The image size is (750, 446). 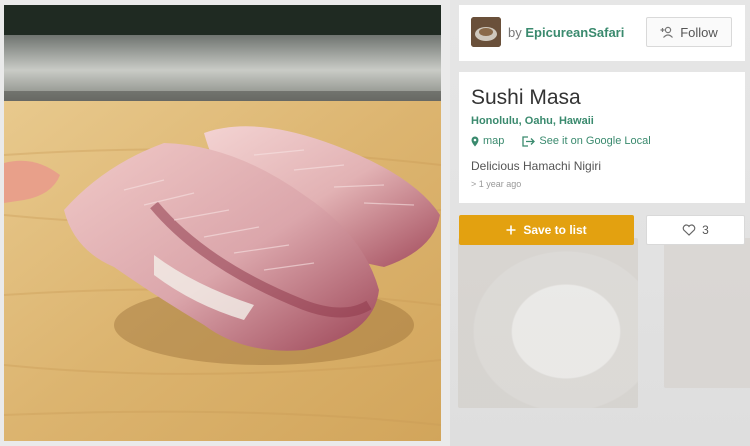 I want to click on save-label: Save to list, so click(x=555, y=230).